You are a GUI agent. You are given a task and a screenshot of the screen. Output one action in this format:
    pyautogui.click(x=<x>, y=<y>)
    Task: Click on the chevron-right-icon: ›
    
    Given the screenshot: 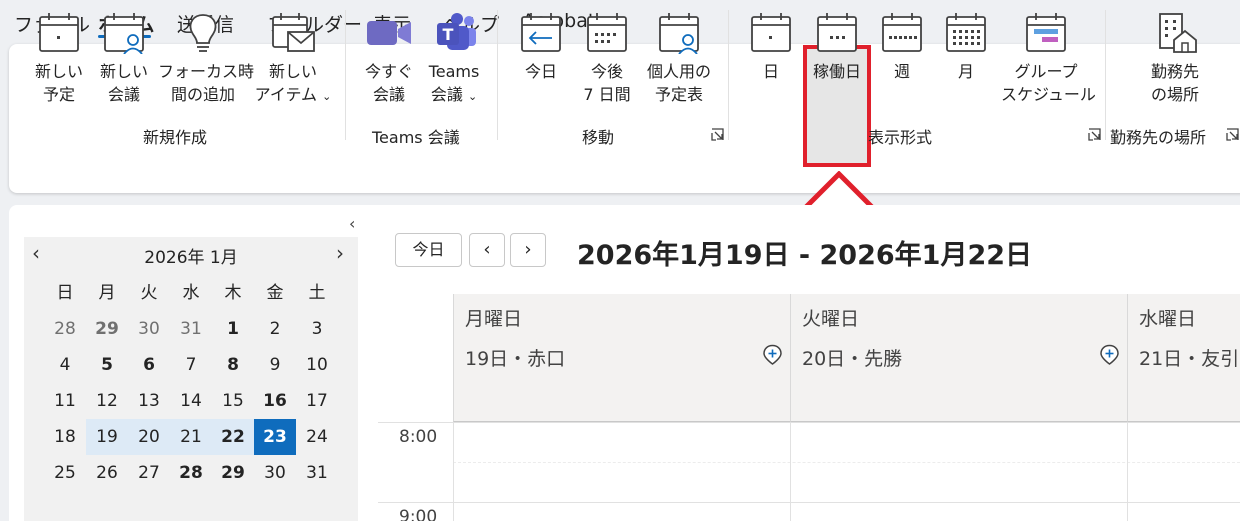 What is the action you would take?
    pyautogui.click(x=528, y=249)
    